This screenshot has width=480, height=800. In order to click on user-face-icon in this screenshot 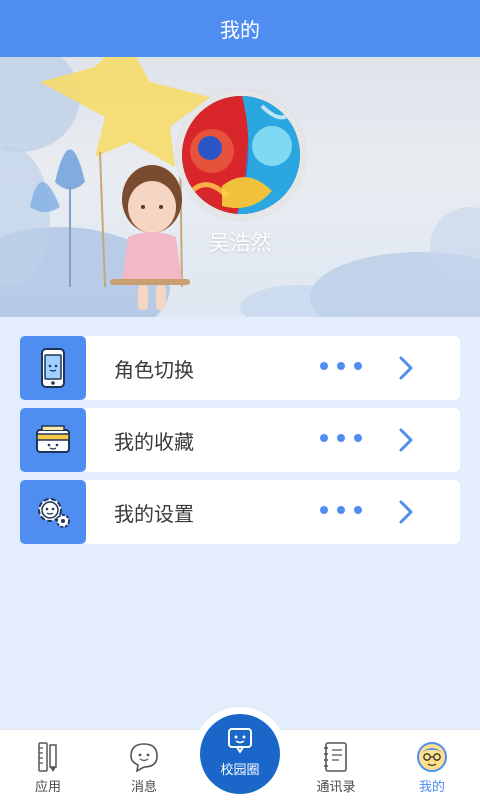, I will do `click(432, 757)`.